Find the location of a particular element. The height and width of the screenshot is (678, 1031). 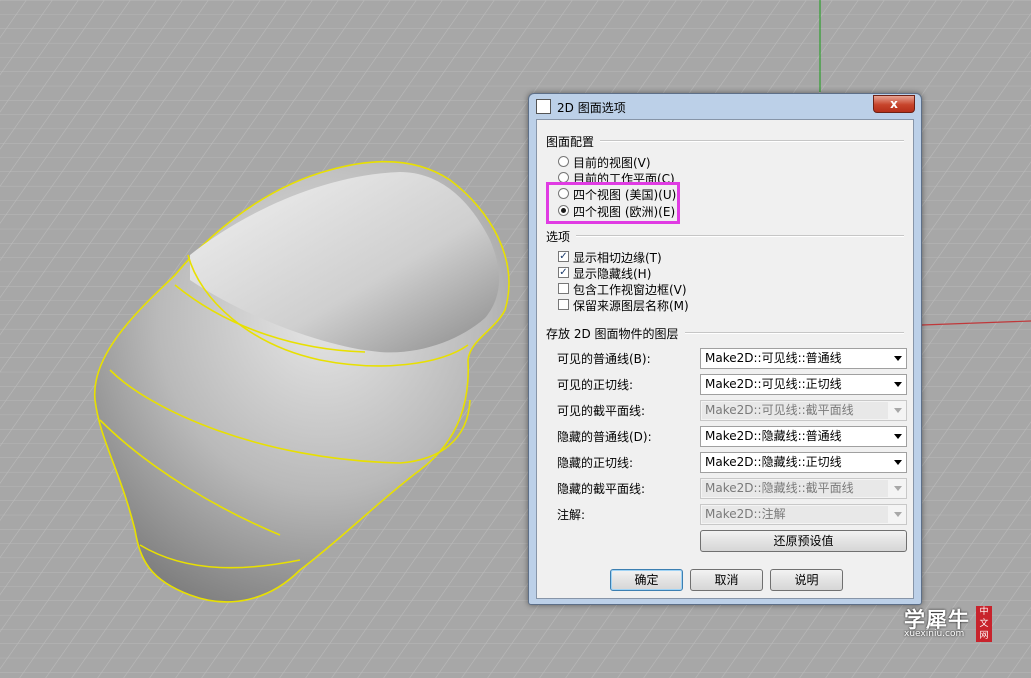

layer-label-visible-tangent: 可见的正切线: is located at coordinates (595, 385).